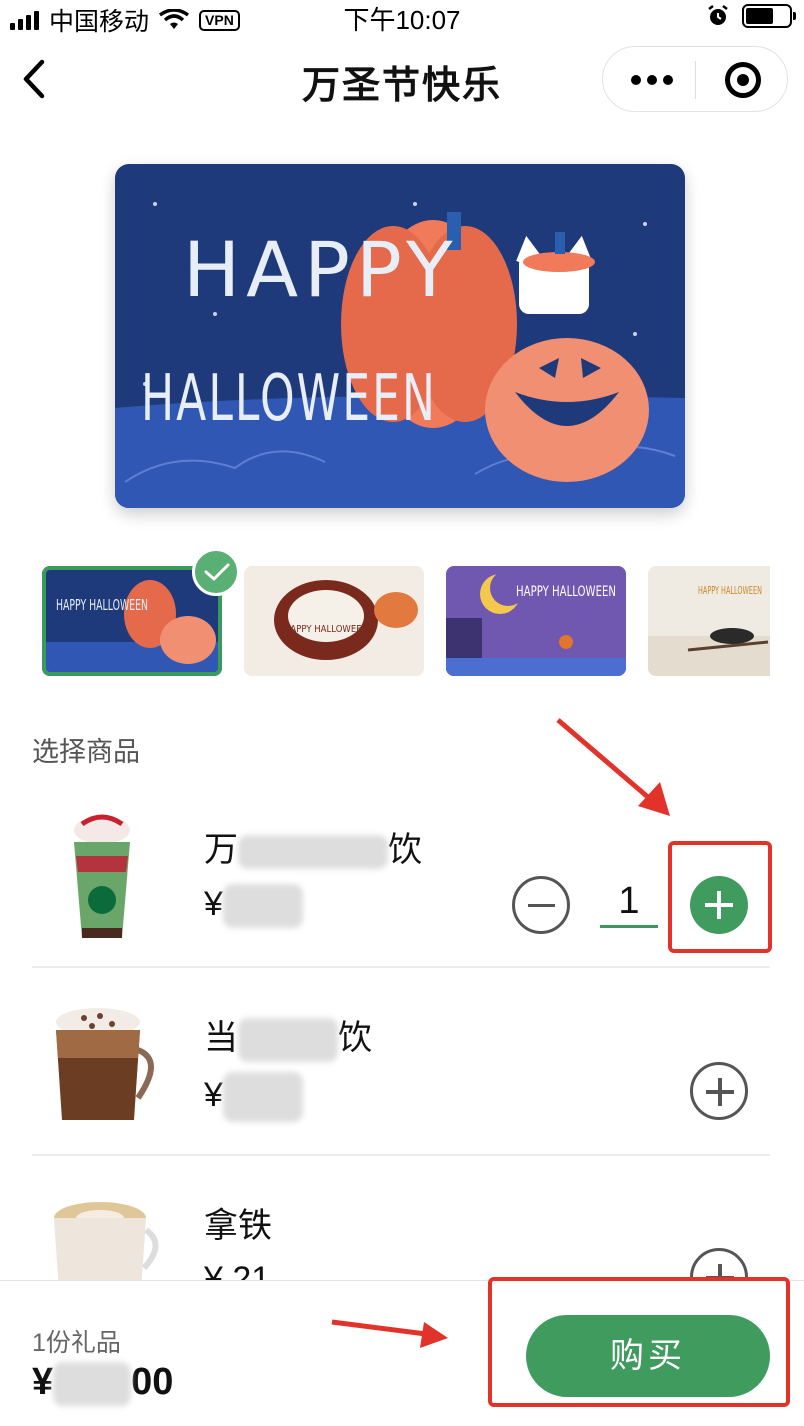 Image resolution: width=804 pixels, height=1426 pixels. I want to click on battery-icon, so click(769, 16).